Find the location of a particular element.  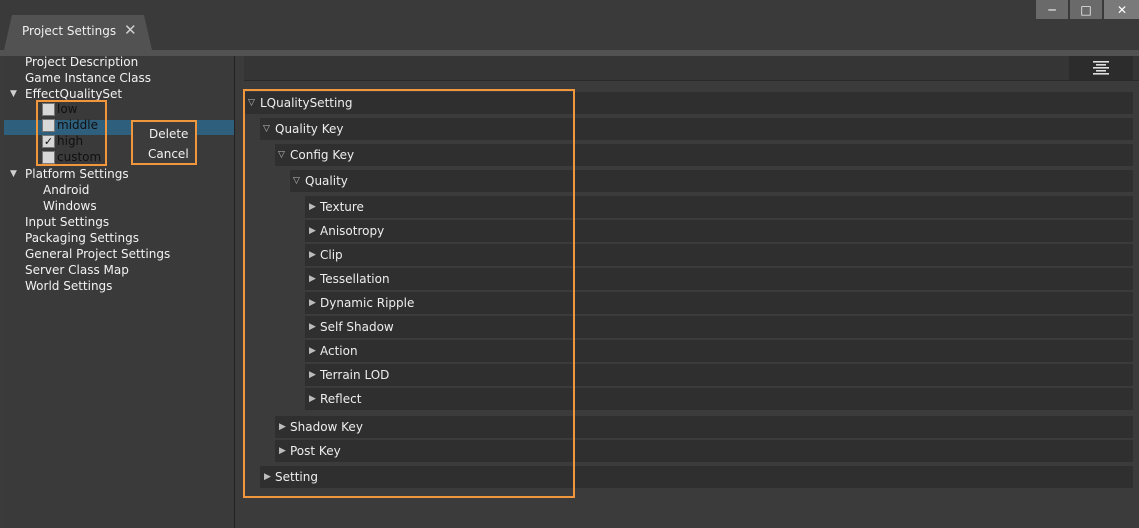

delete-menu-item: Delete is located at coordinates (168, 134).